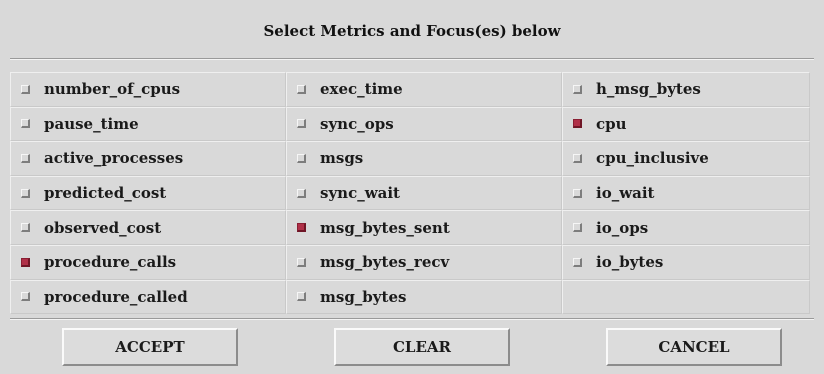 The width and height of the screenshot is (824, 374). Describe the element at coordinates (116, 296) in the screenshot. I see `metric-label: procedure_called` at that location.